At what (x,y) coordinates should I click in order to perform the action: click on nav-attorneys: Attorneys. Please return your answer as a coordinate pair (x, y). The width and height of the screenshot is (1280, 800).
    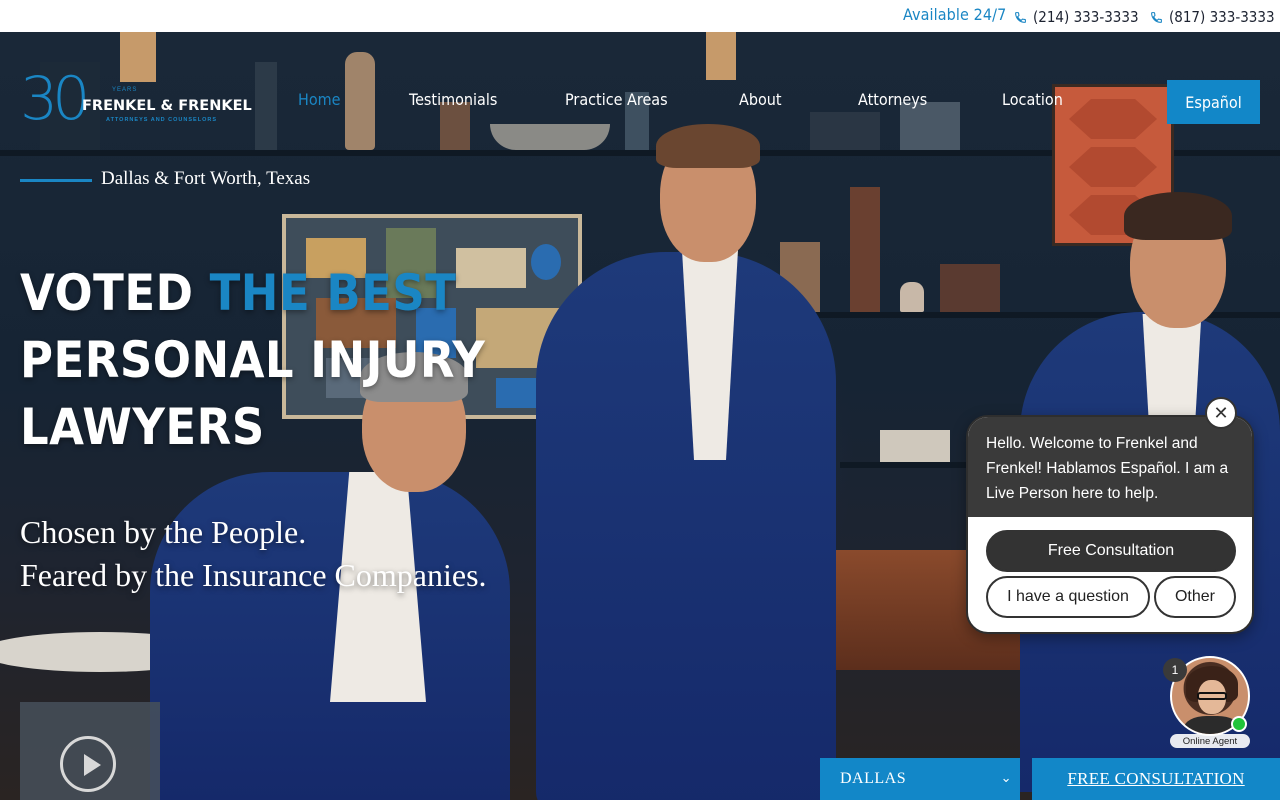
    Looking at the image, I should click on (892, 99).